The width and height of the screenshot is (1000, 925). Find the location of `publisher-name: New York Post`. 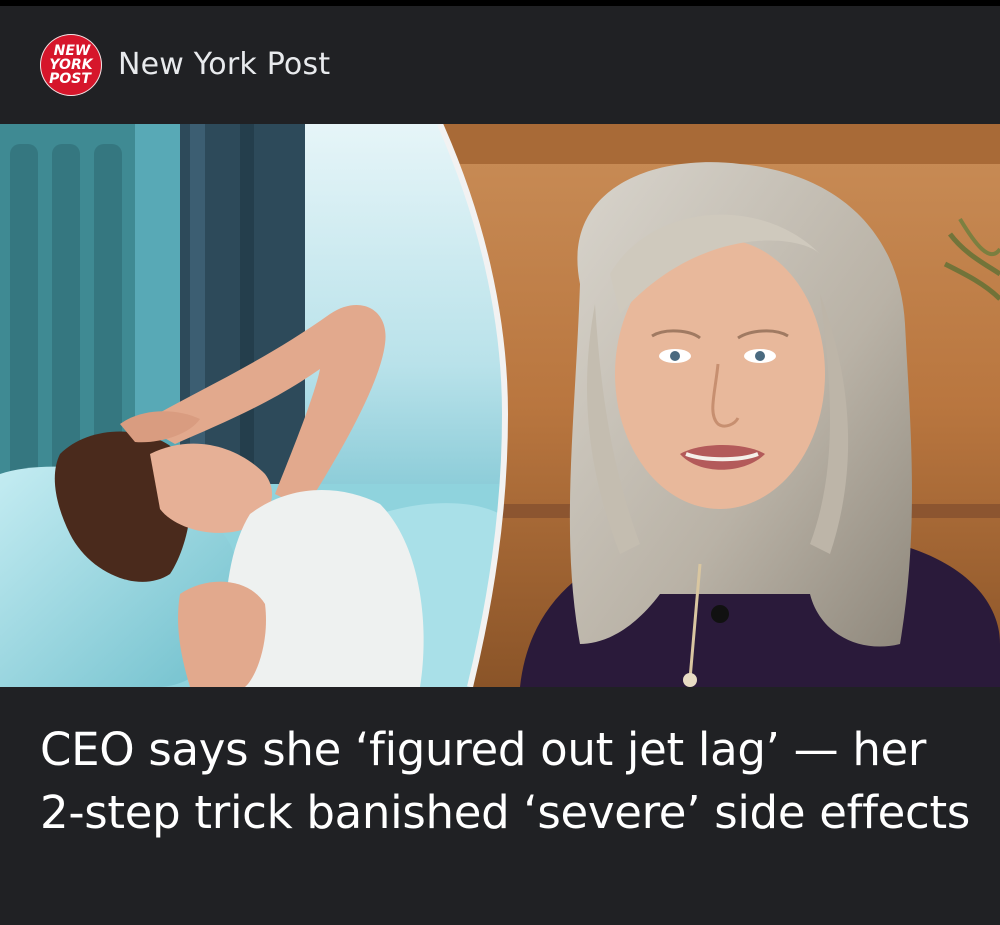

publisher-name: New York Post is located at coordinates (224, 64).